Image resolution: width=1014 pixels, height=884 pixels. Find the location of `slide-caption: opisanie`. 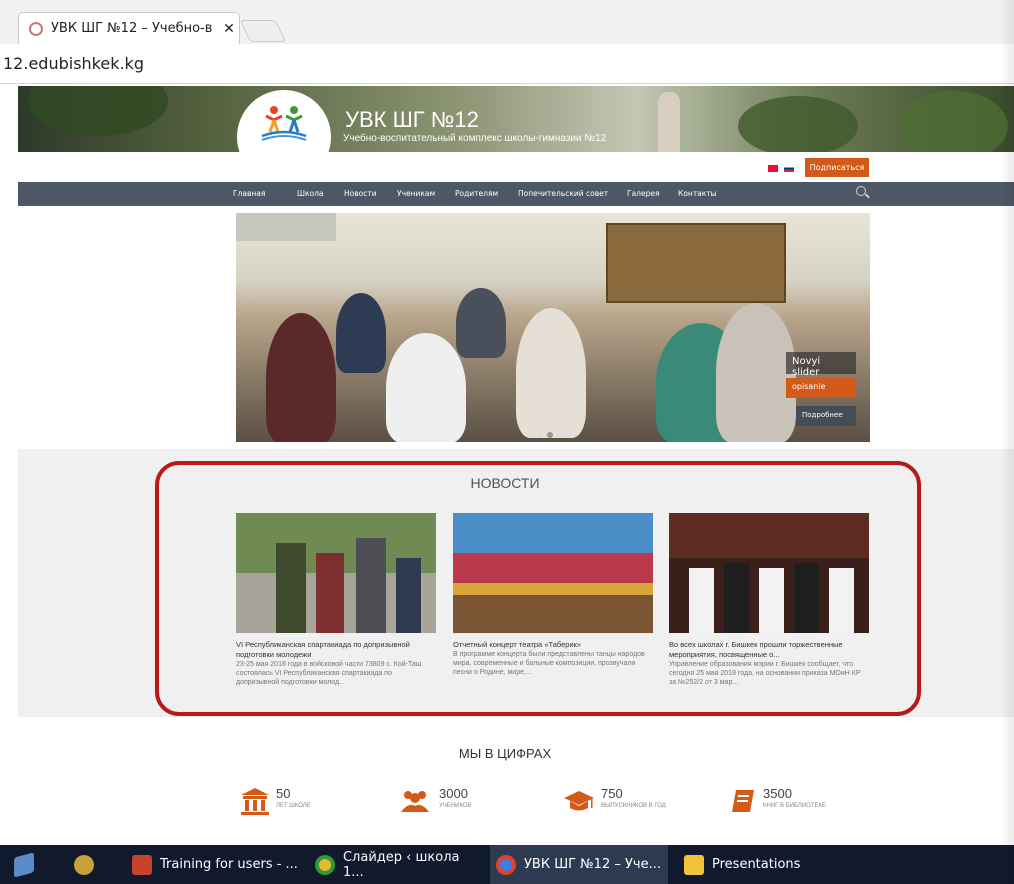

slide-caption: opisanie is located at coordinates (821, 388).